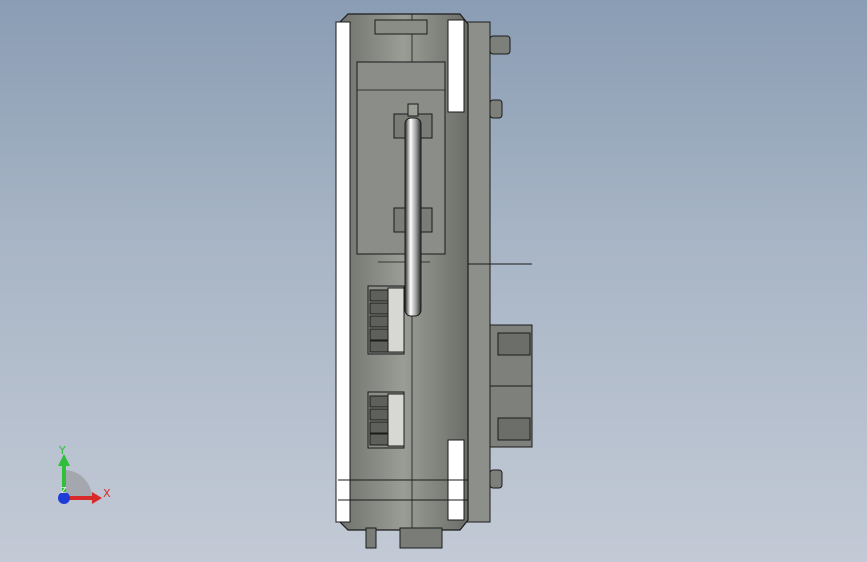 The image size is (867, 562). Describe the element at coordinates (84, 474) in the screenshot. I see `coordinate-triad: Y X Z` at that location.